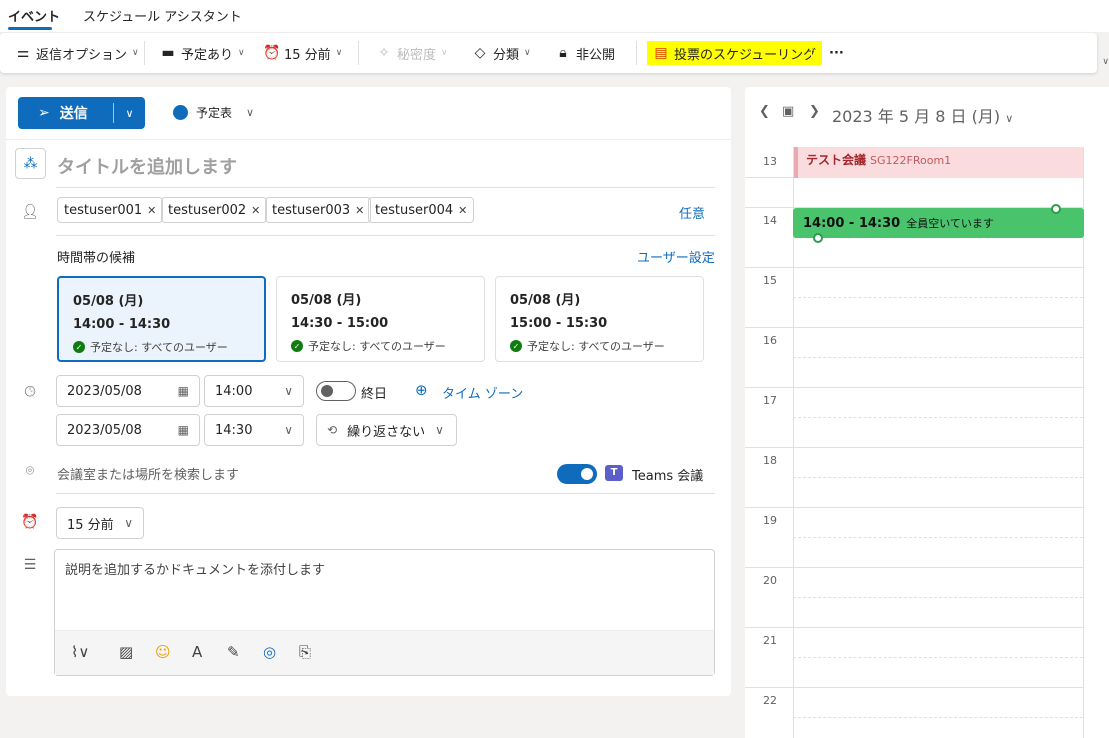  What do you see at coordinates (770, 520) in the screenshot?
I see `hour-label: 19` at bounding box center [770, 520].